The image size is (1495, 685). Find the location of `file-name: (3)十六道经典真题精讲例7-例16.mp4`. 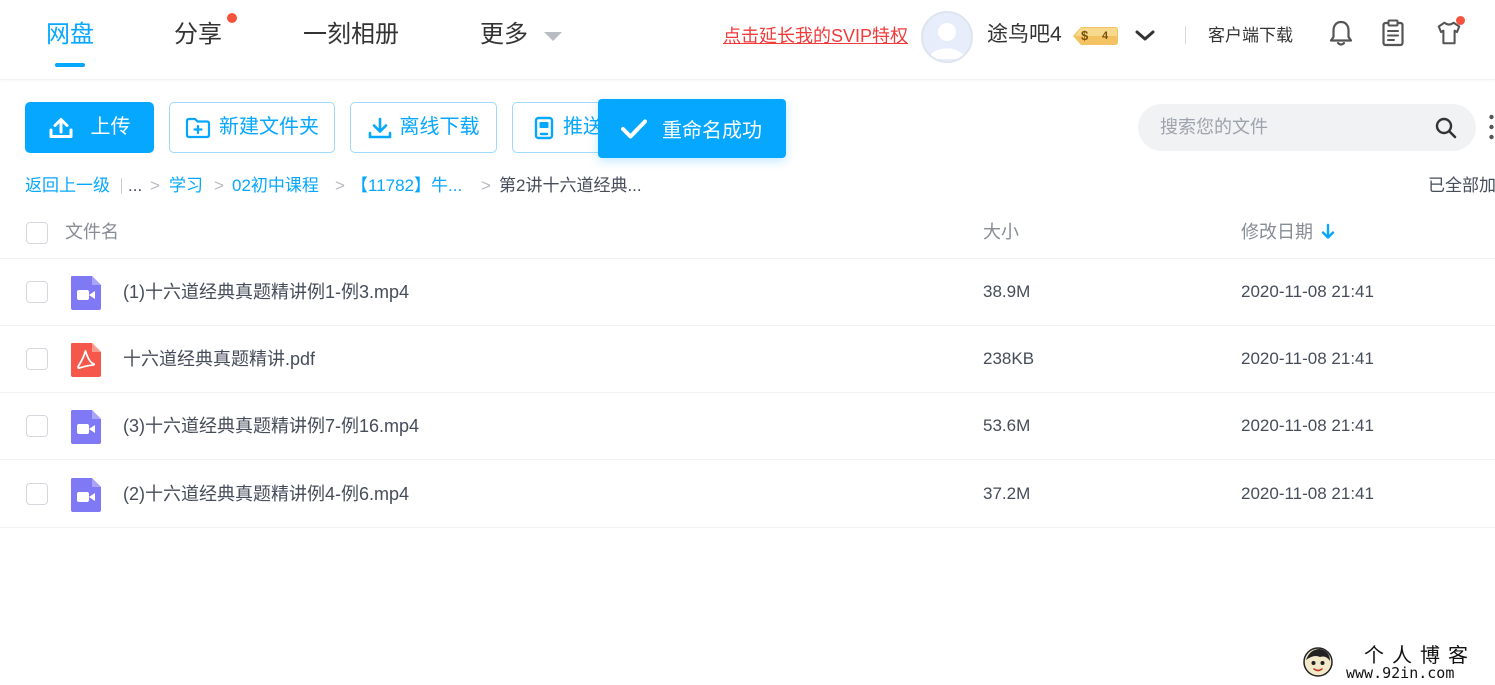

file-name: (3)十六道经典真题精讲例7-例16.mp4 is located at coordinates (271, 426).